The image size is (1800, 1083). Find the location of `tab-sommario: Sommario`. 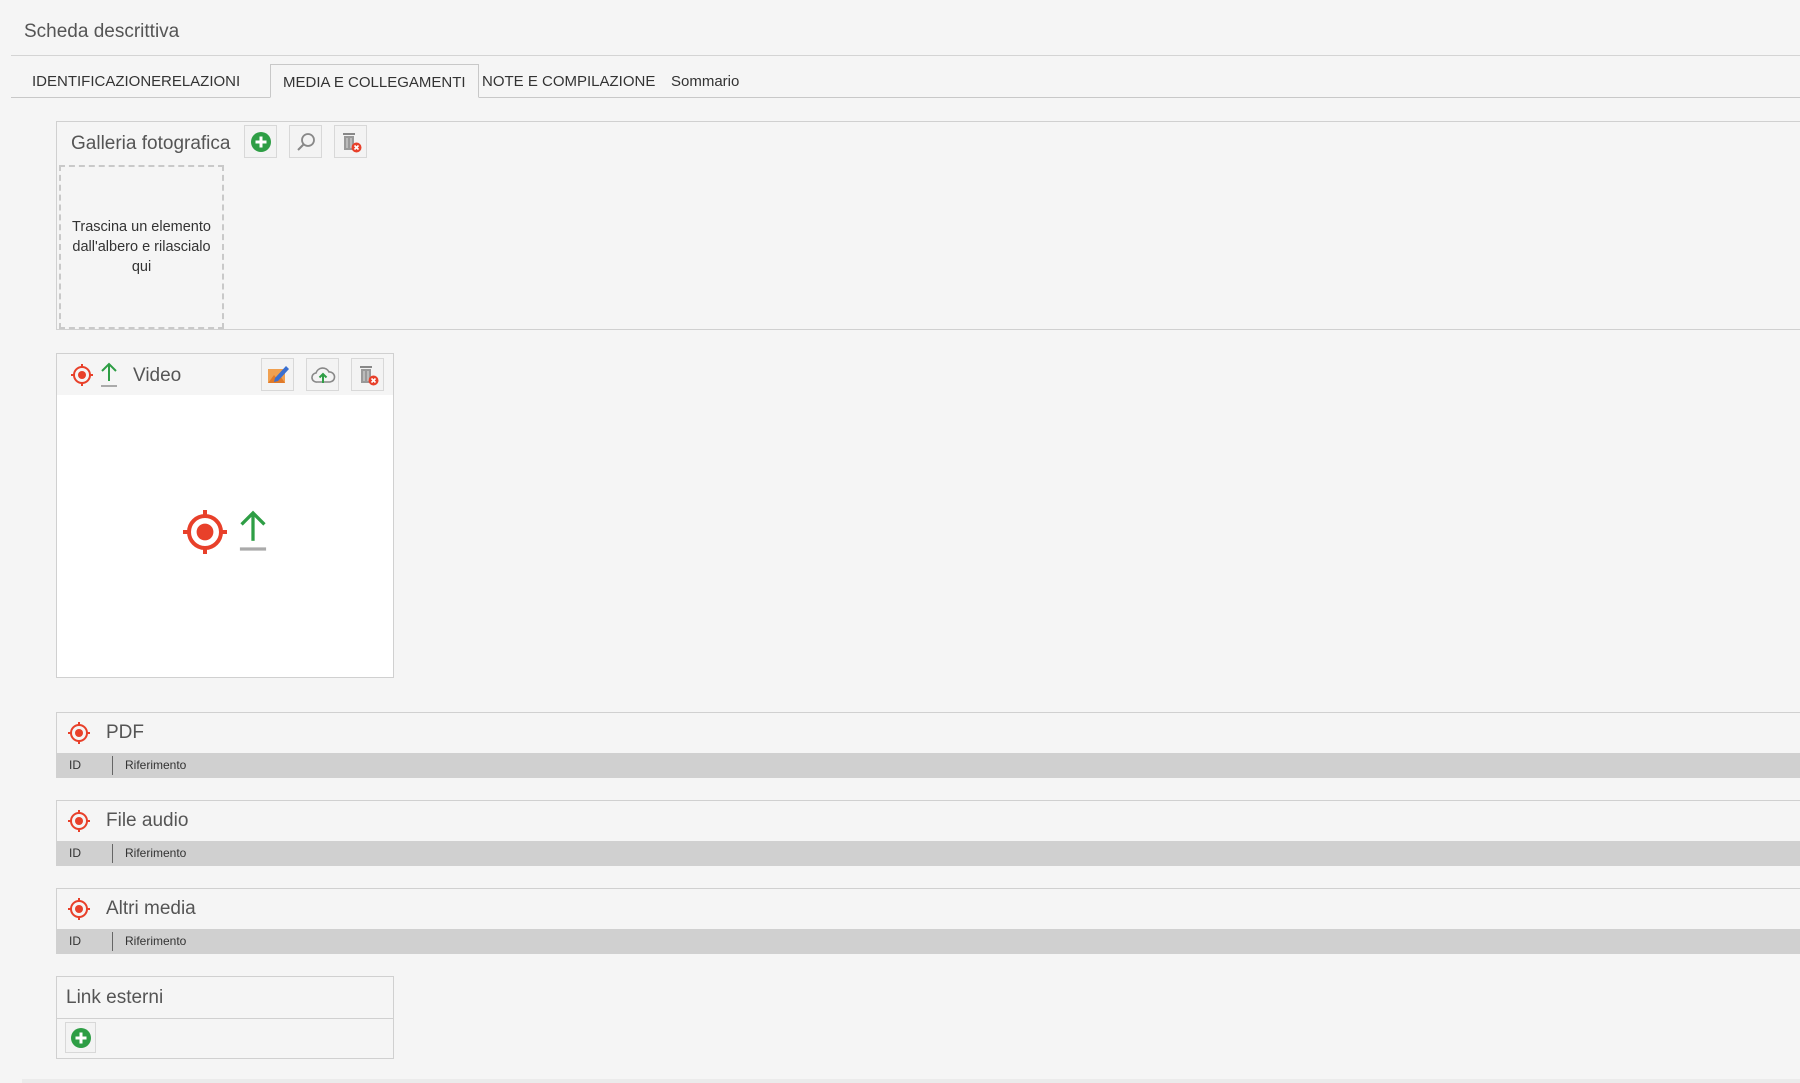

tab-sommario: Sommario is located at coordinates (705, 80).